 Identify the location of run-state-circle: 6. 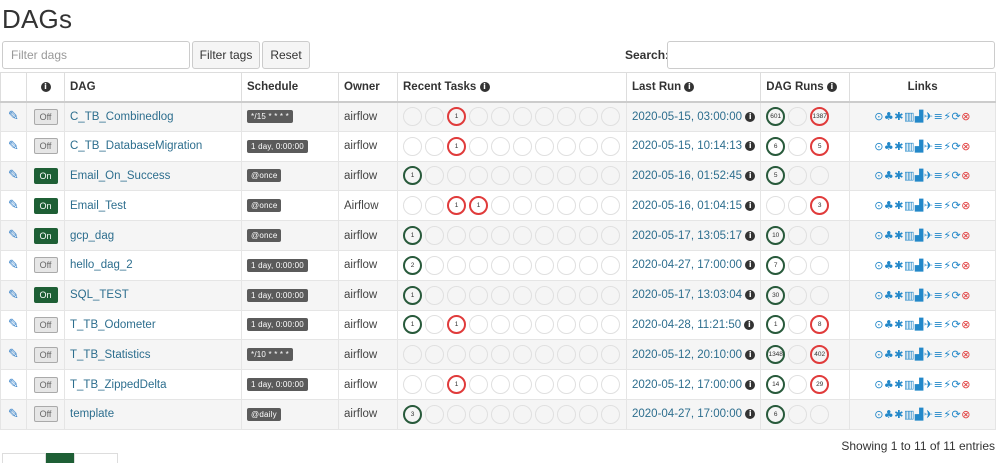
(776, 146).